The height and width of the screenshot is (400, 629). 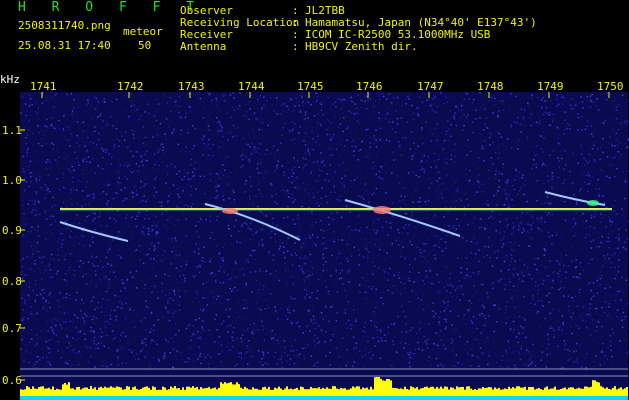 What do you see at coordinates (369, 86) in the screenshot?
I see `x-tick-label: 1746` at bounding box center [369, 86].